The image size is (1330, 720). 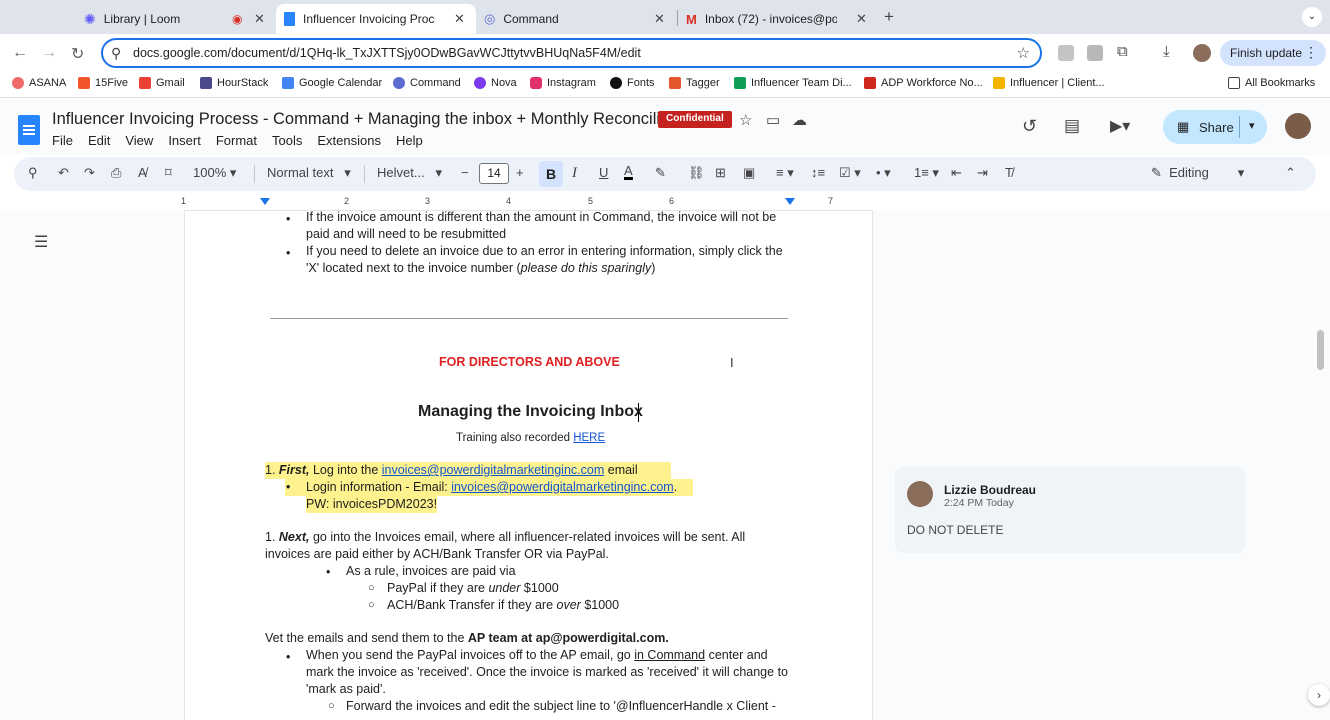 What do you see at coordinates (376, 19) in the screenshot?
I see `tab-influencer-invoicing: Influencer Invoicing Process ✕` at bounding box center [376, 19].